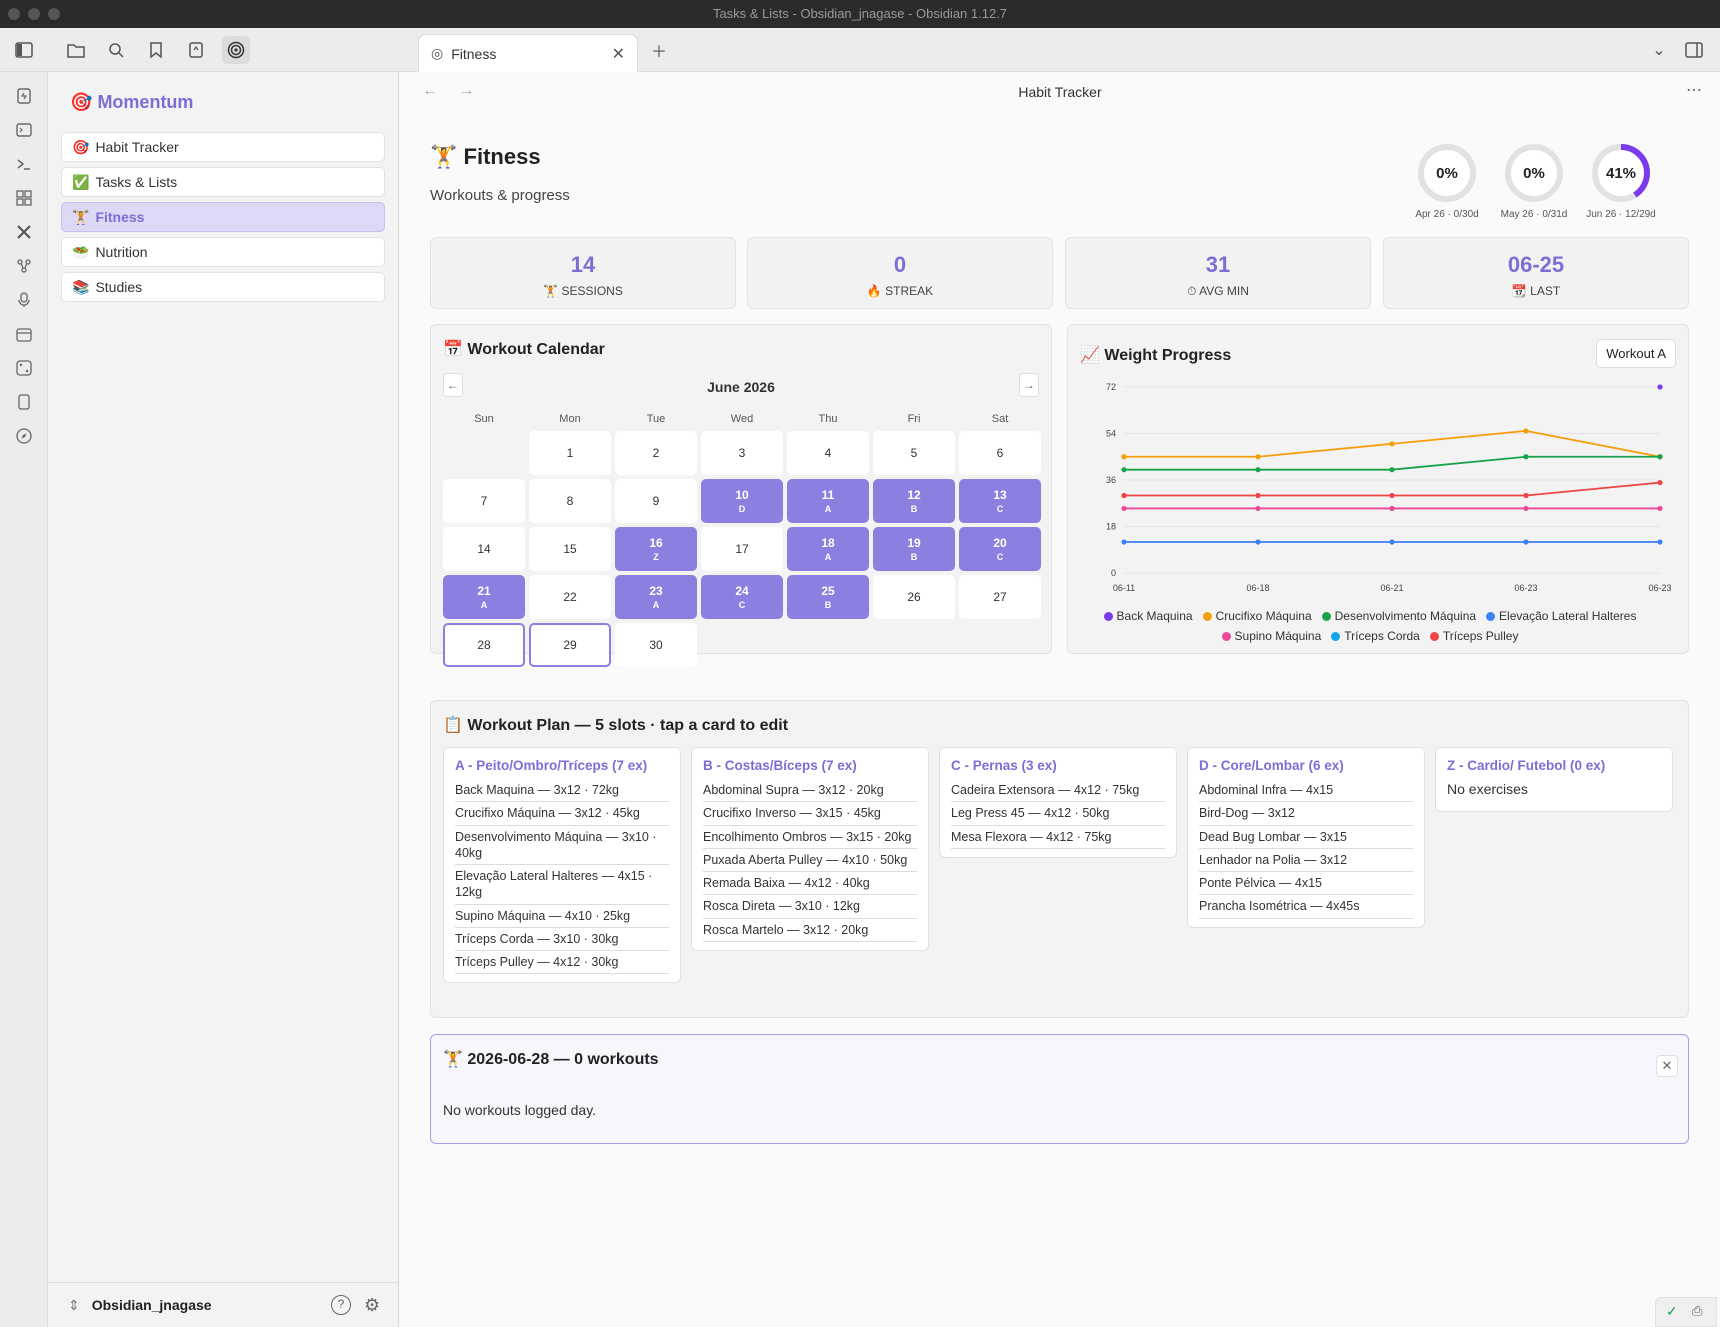 The height and width of the screenshot is (1327, 1720). Describe the element at coordinates (1000, 453) in the screenshot. I see `calendar-day: 6` at that location.